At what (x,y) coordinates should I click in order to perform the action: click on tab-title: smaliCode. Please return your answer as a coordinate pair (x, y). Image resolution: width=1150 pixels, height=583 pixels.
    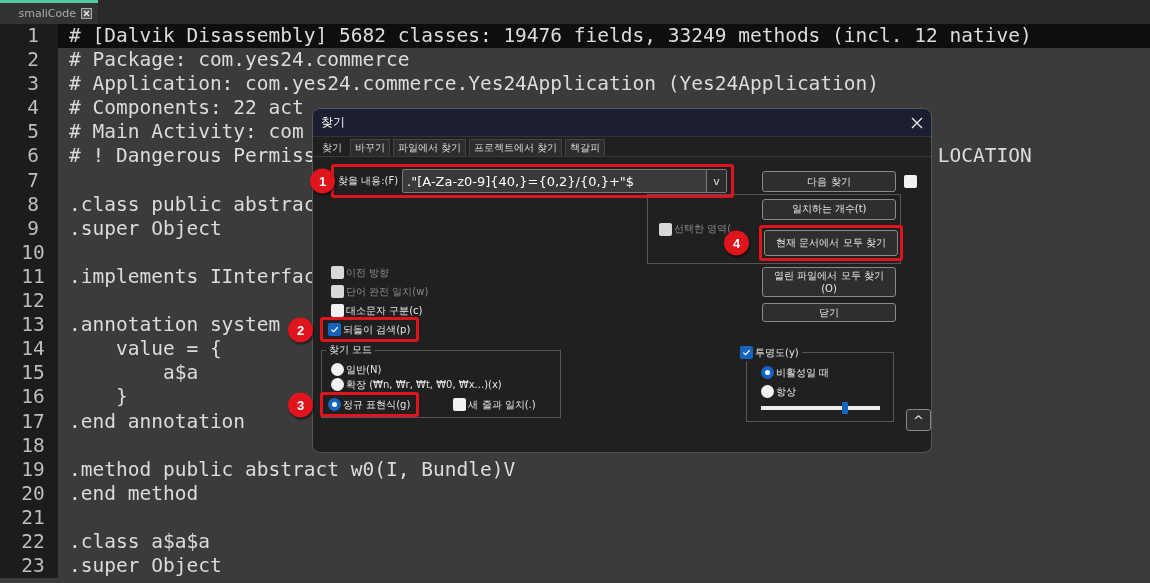
    Looking at the image, I should click on (47, 13).